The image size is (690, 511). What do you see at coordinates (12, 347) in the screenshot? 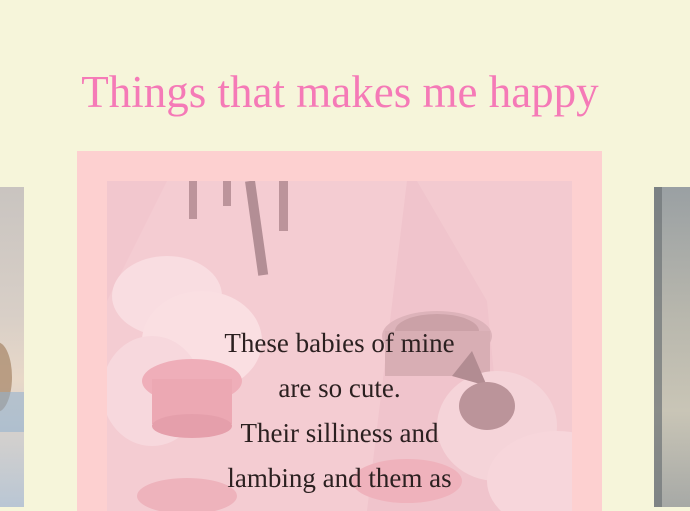
I see `carousel-prev-card` at bounding box center [12, 347].